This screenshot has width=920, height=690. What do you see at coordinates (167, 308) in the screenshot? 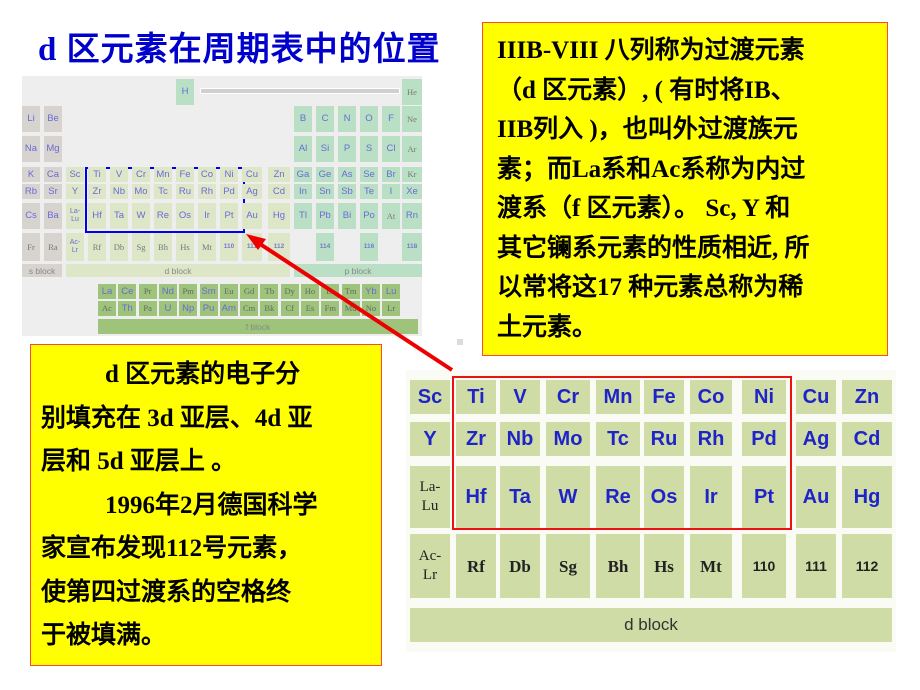
I see `element-cell-u: U` at bounding box center [167, 308].